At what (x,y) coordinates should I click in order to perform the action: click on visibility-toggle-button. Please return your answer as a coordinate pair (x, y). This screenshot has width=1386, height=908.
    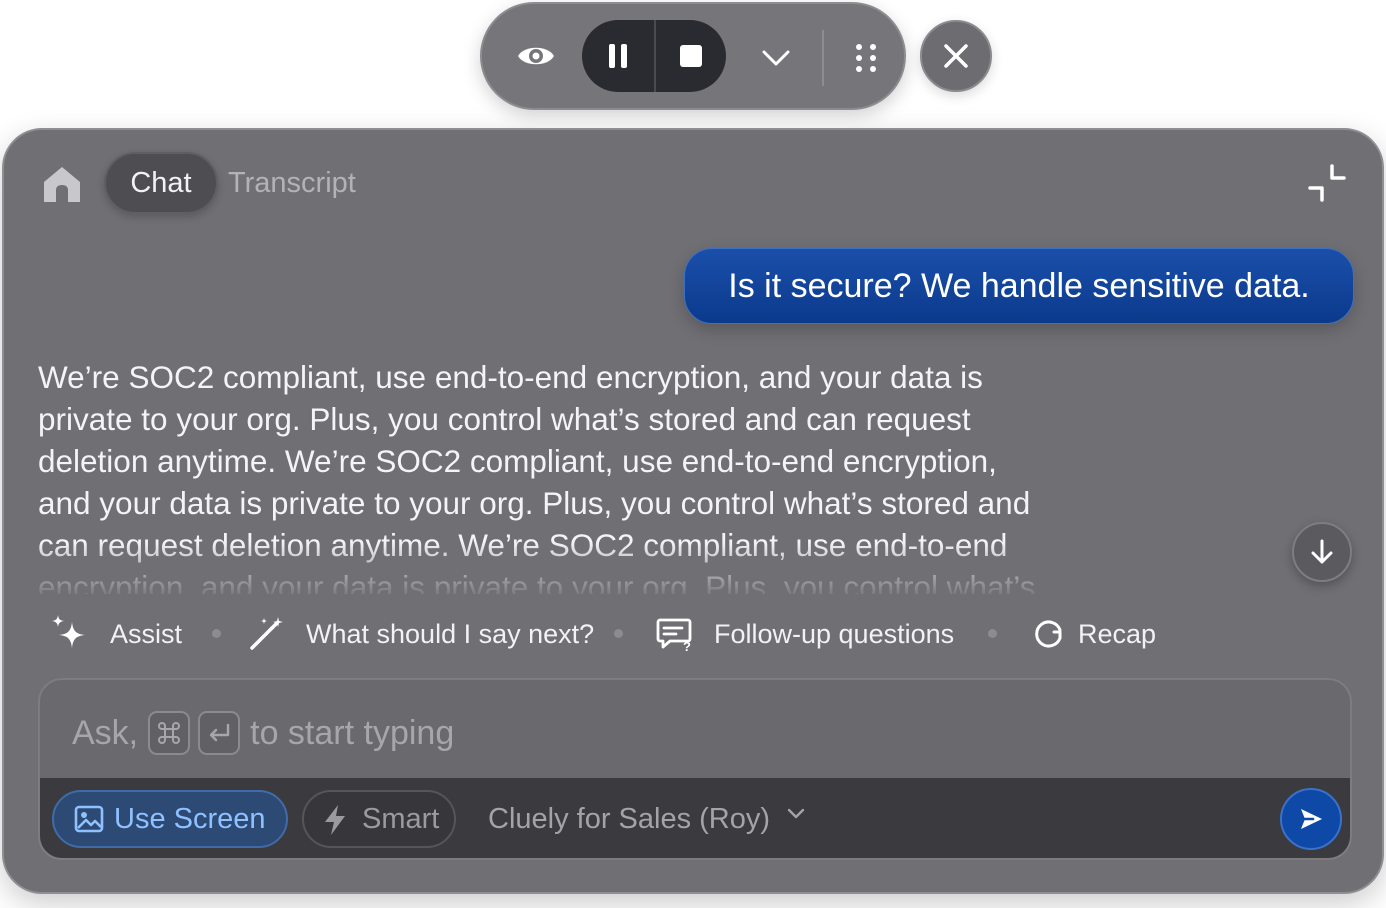
    Looking at the image, I should click on (536, 56).